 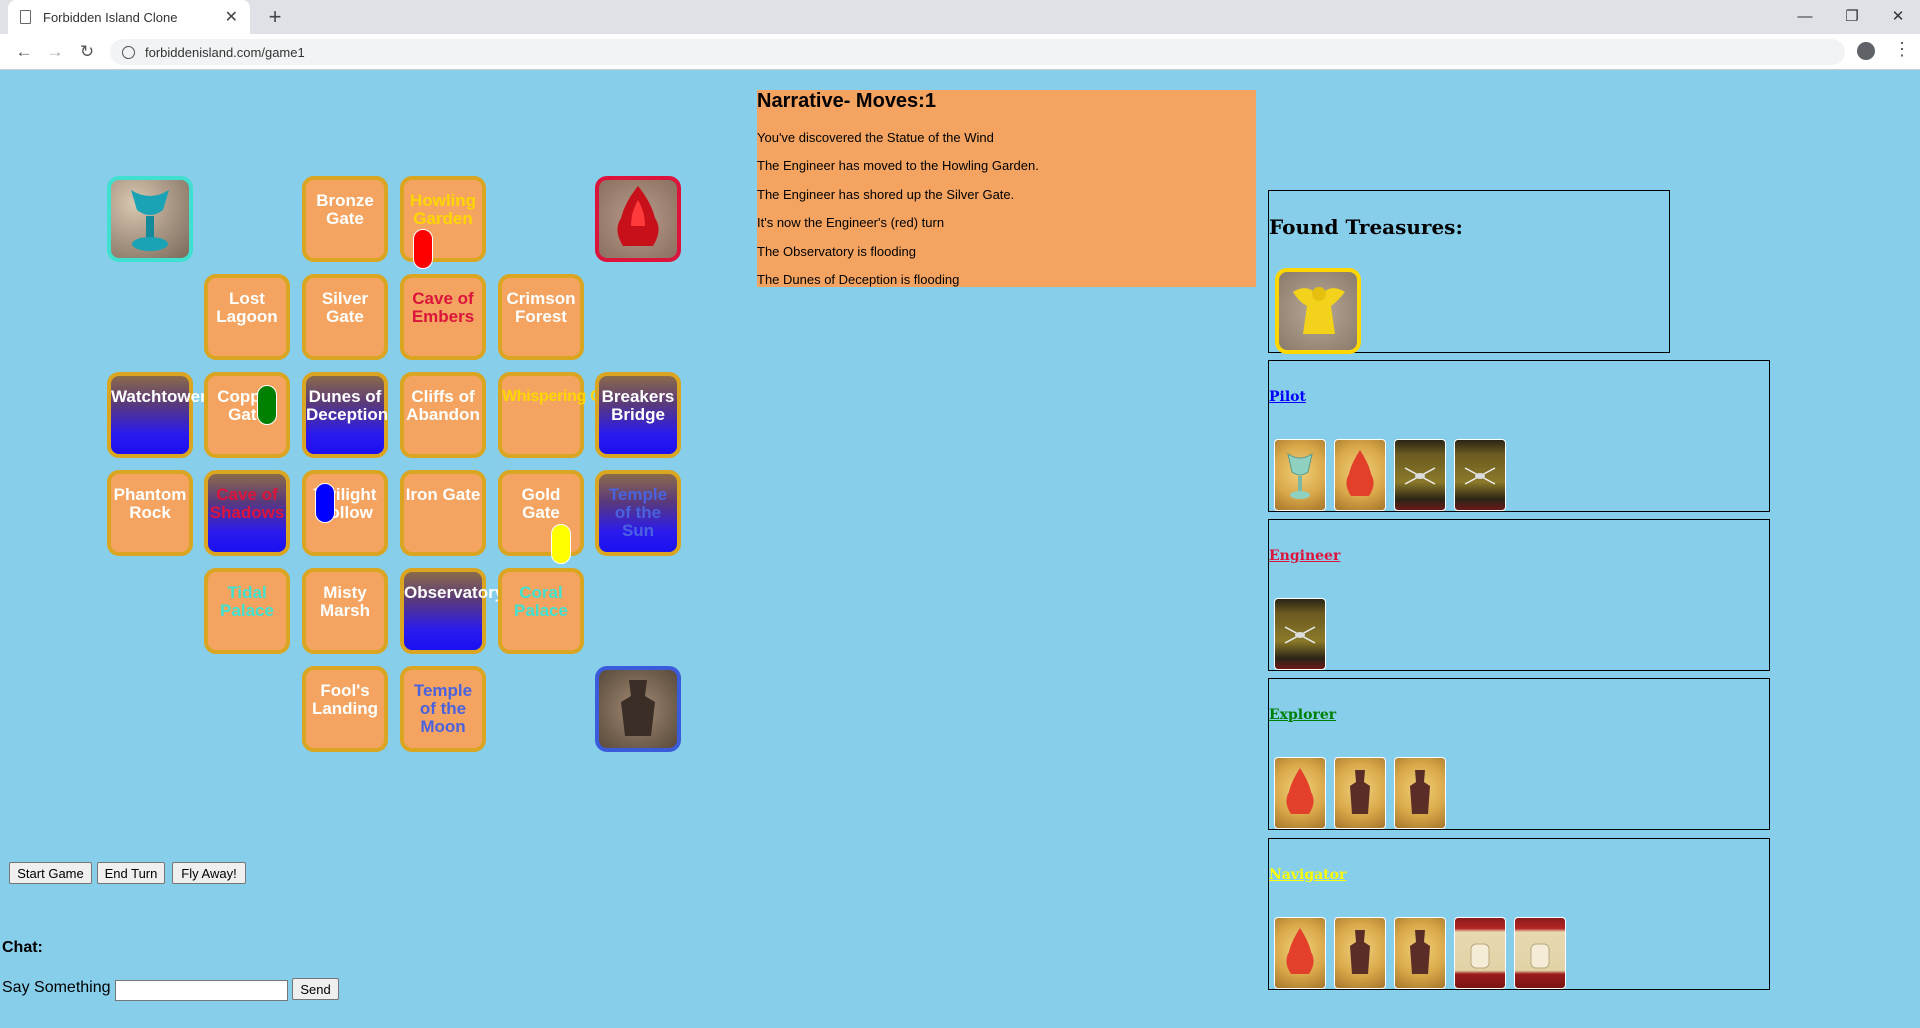 I want to click on end-turn-button: End Turn, so click(x=131, y=873).